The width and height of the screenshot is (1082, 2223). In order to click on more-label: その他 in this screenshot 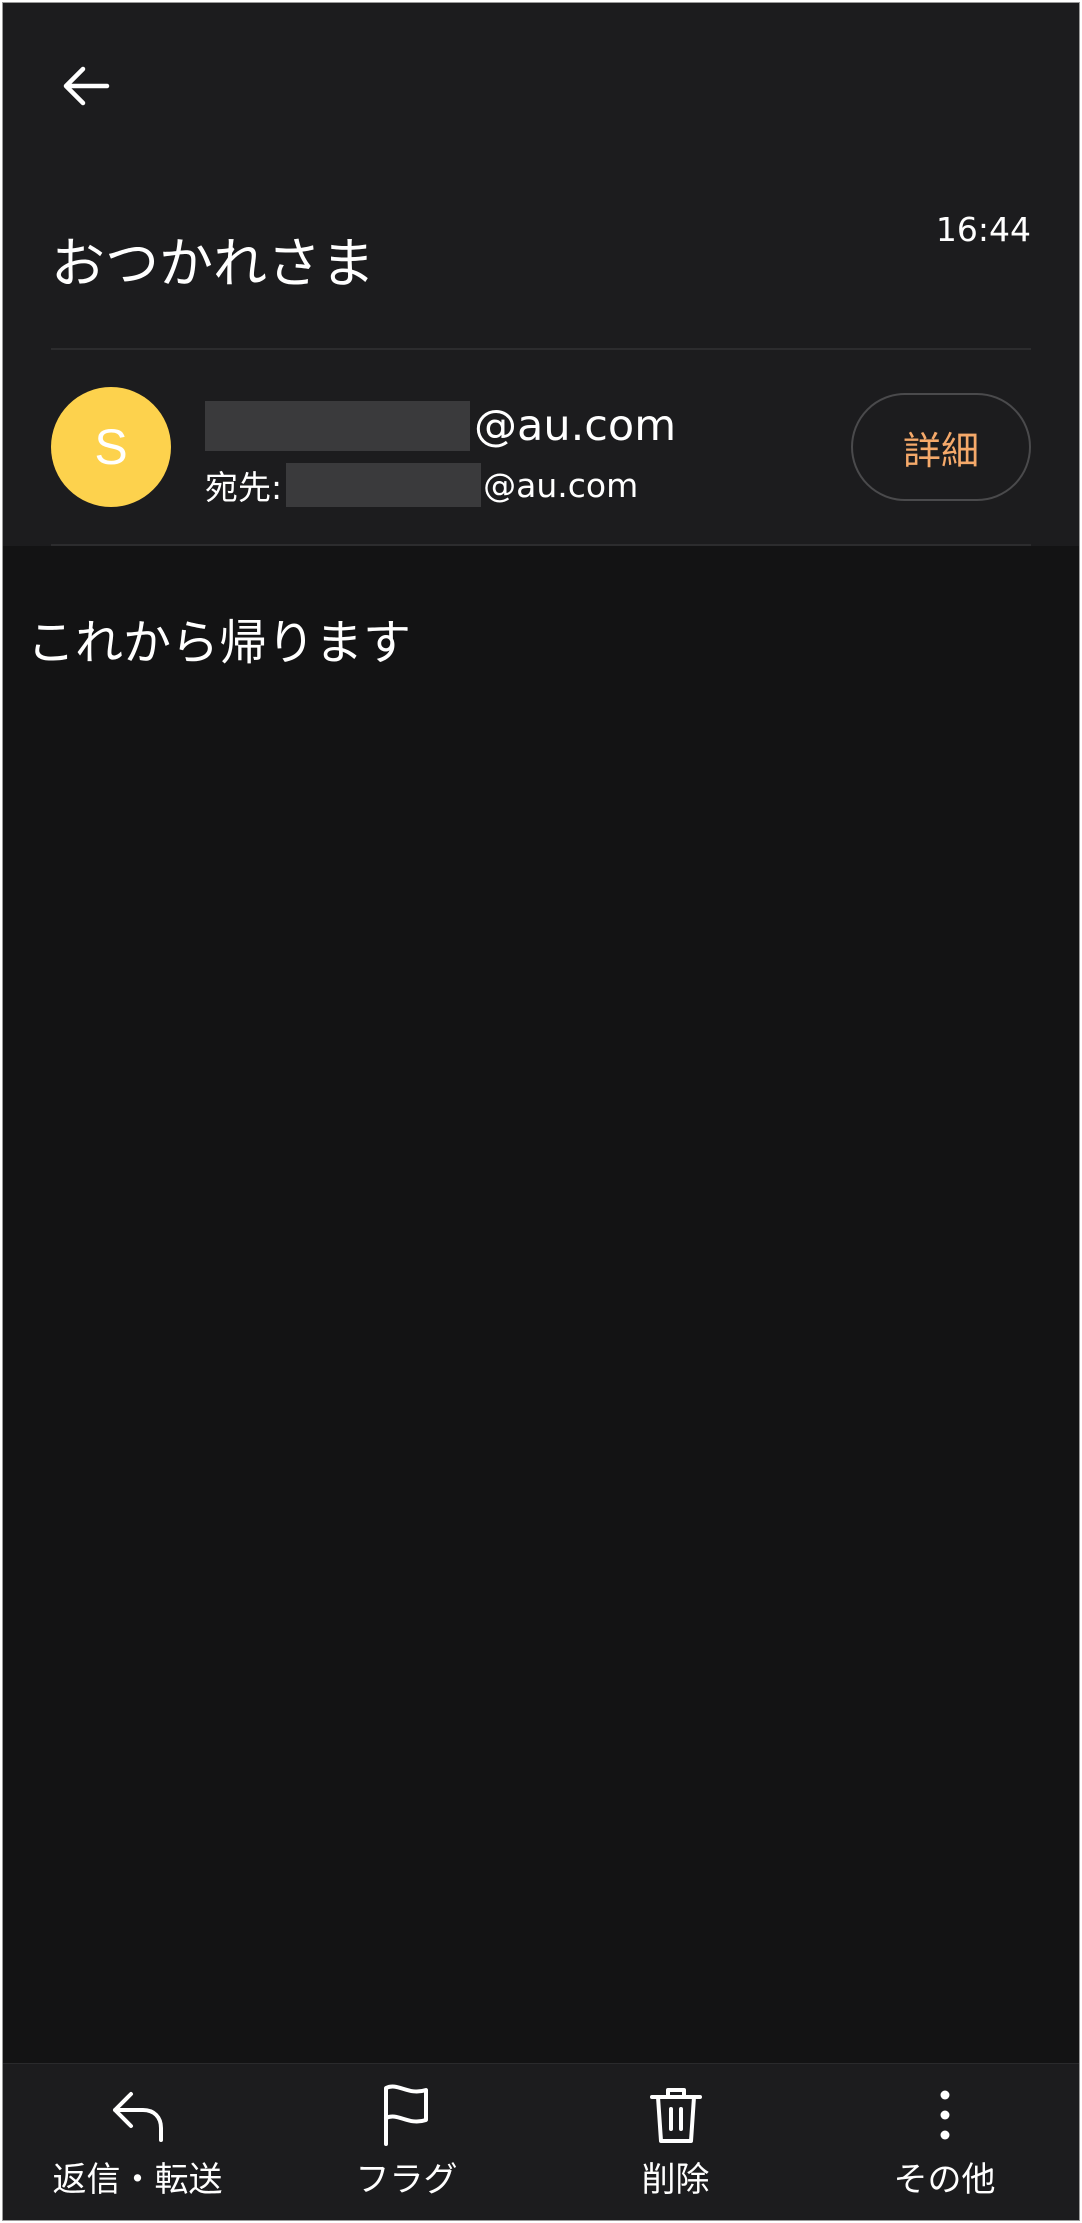, I will do `click(944, 2180)`.